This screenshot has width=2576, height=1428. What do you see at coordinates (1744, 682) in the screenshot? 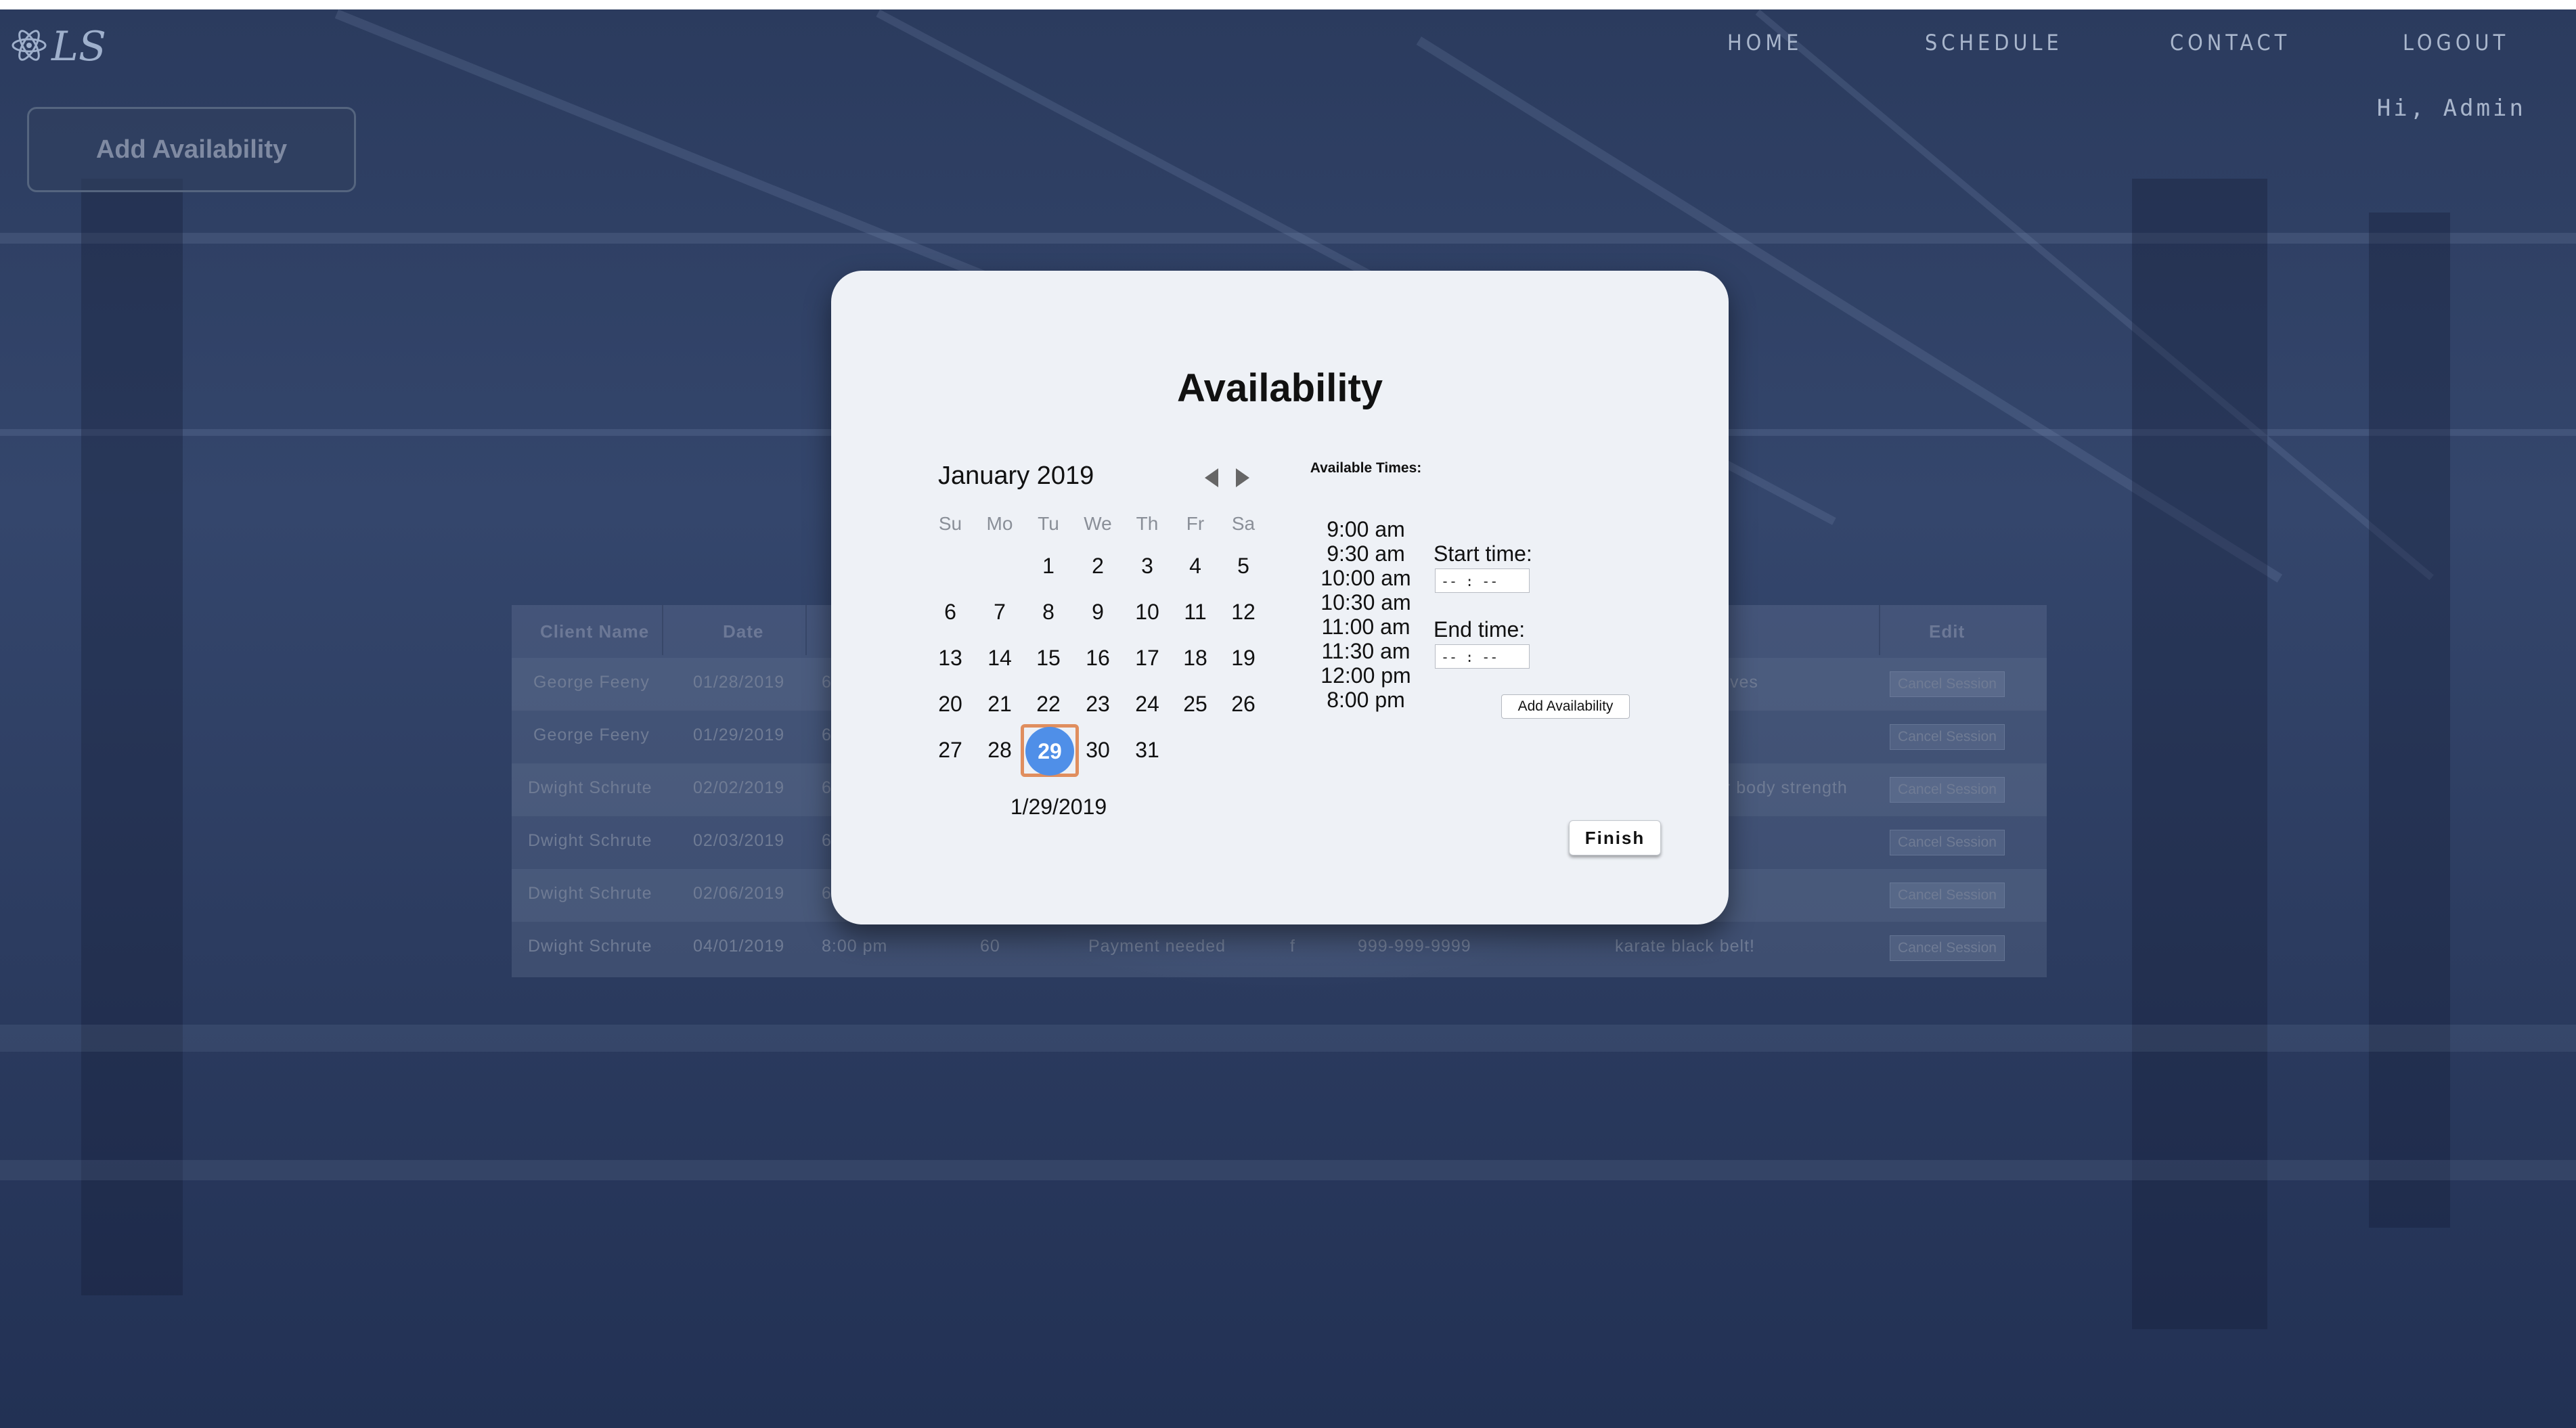
I see `cell-notes: ves` at bounding box center [1744, 682].